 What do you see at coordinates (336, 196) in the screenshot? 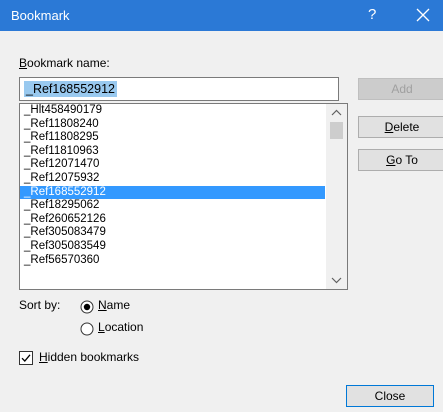
I see `list-scrollbar` at bounding box center [336, 196].